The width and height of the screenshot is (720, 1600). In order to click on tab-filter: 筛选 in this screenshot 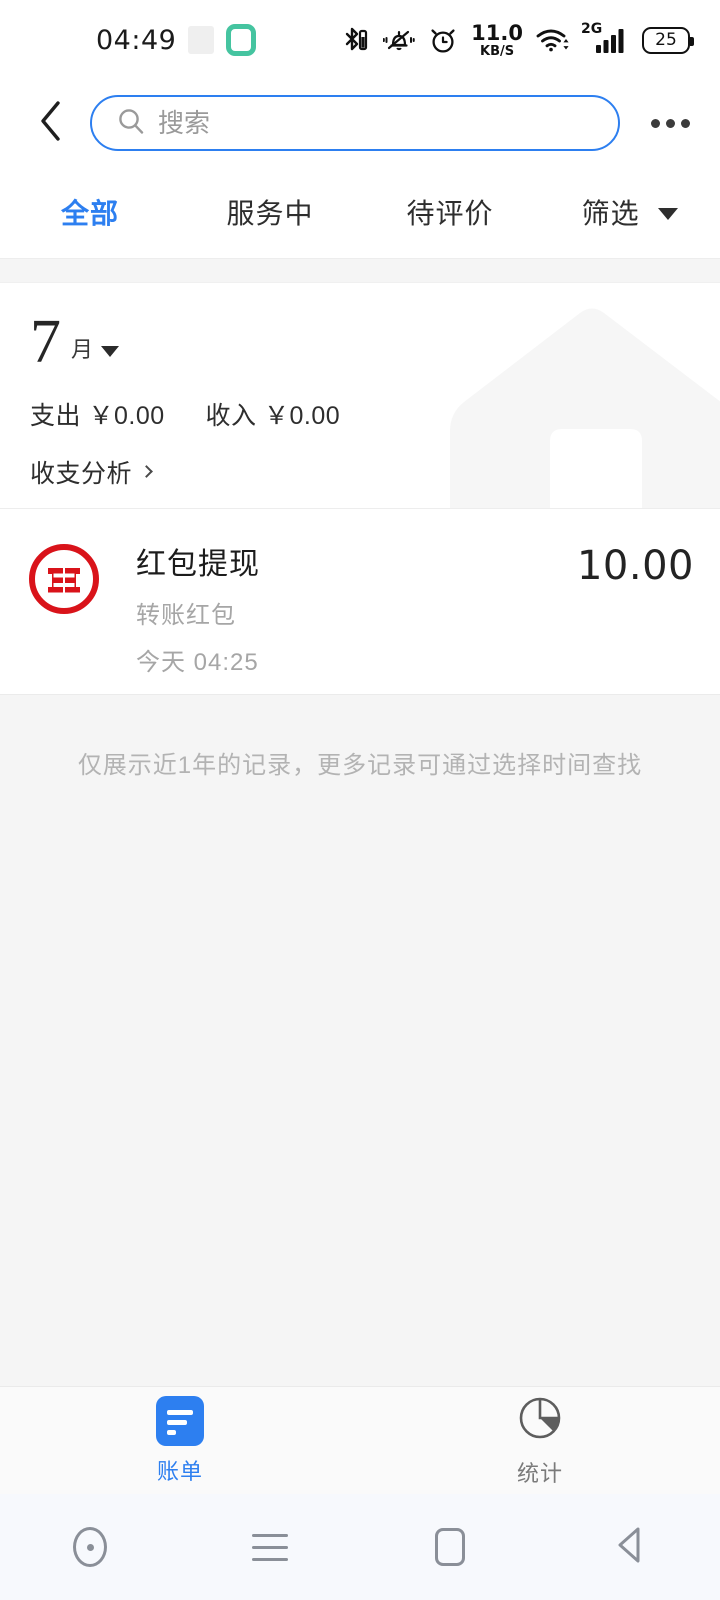, I will do `click(630, 212)`.